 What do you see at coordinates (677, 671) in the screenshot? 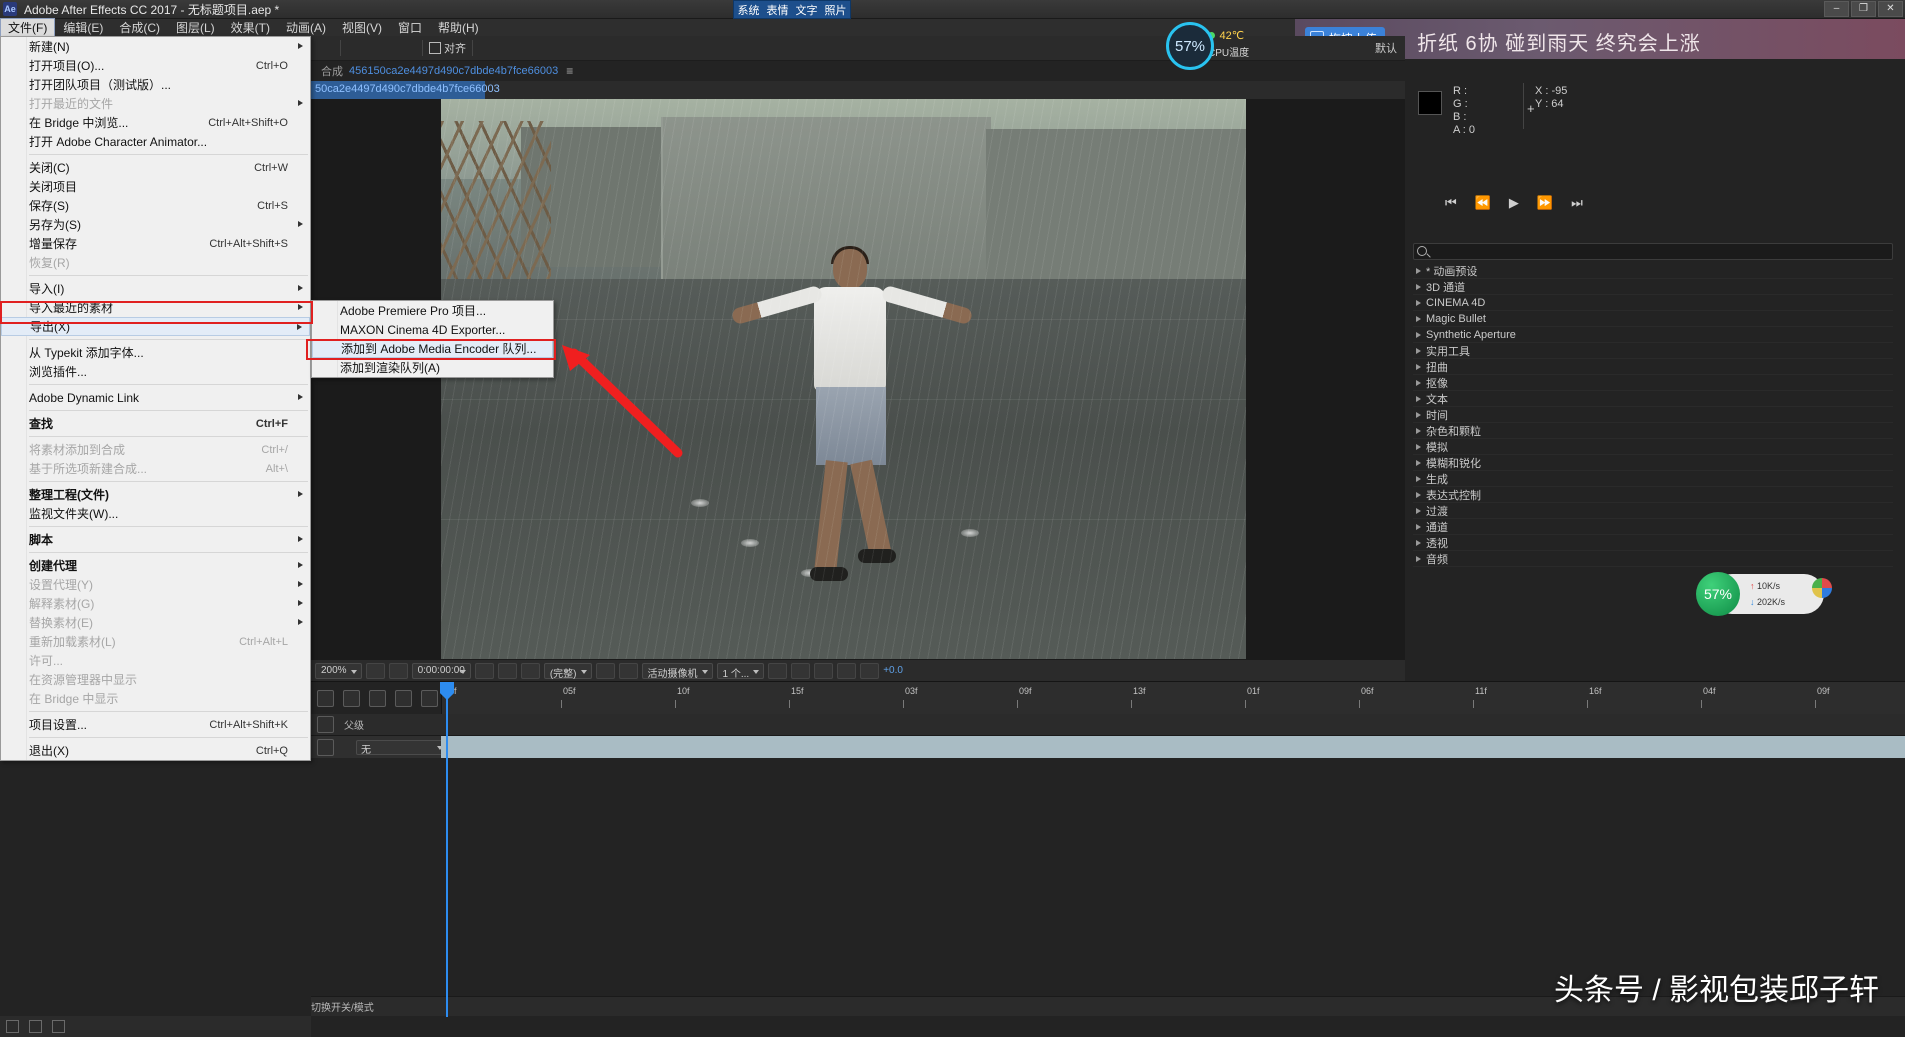
I see `camera-selector: 活动摄像机` at bounding box center [677, 671].